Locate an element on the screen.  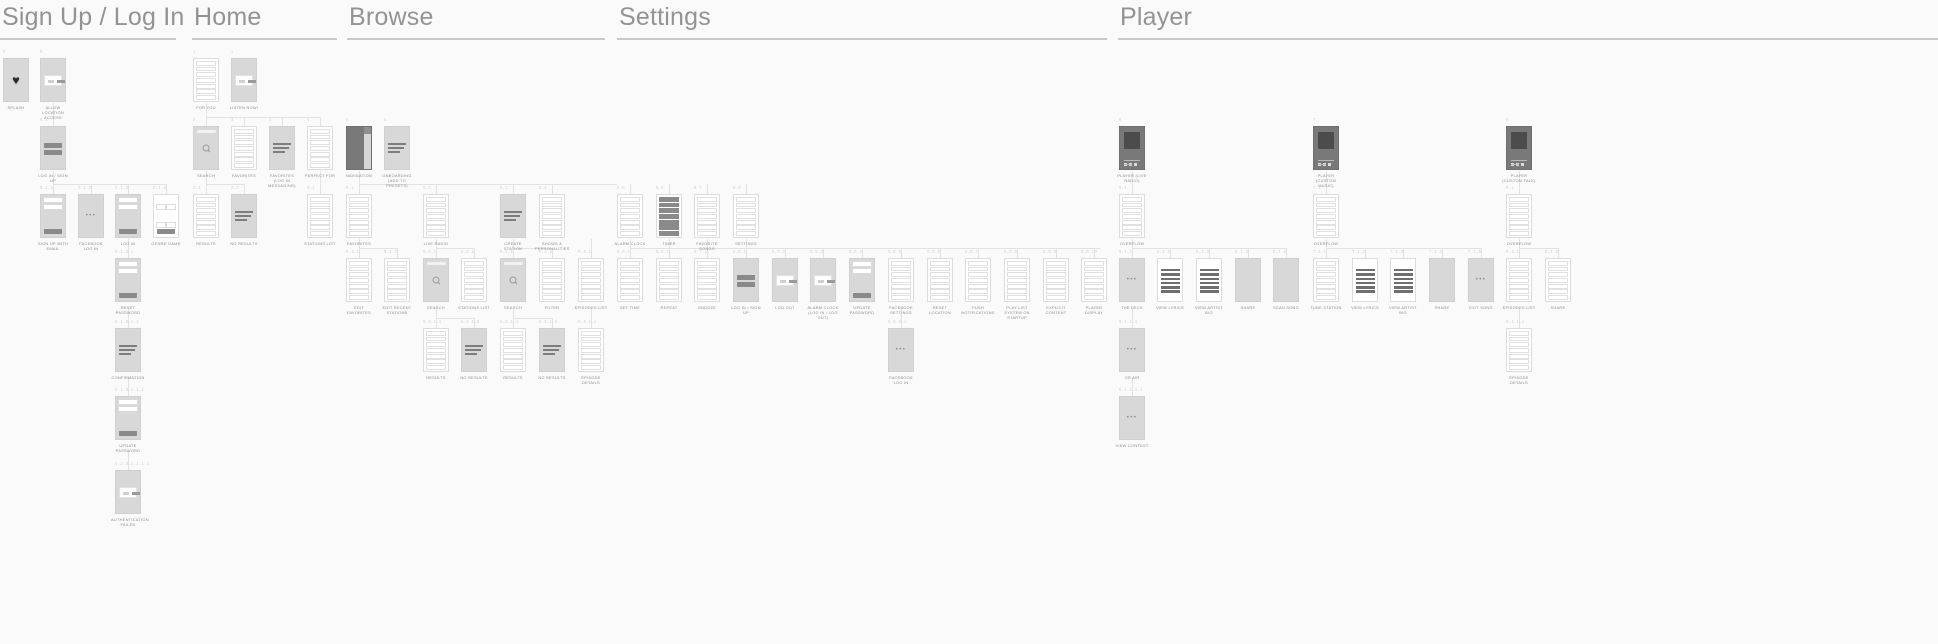
screen-node-n714: 7.1.4 Share is located at coordinates (1442, 279).